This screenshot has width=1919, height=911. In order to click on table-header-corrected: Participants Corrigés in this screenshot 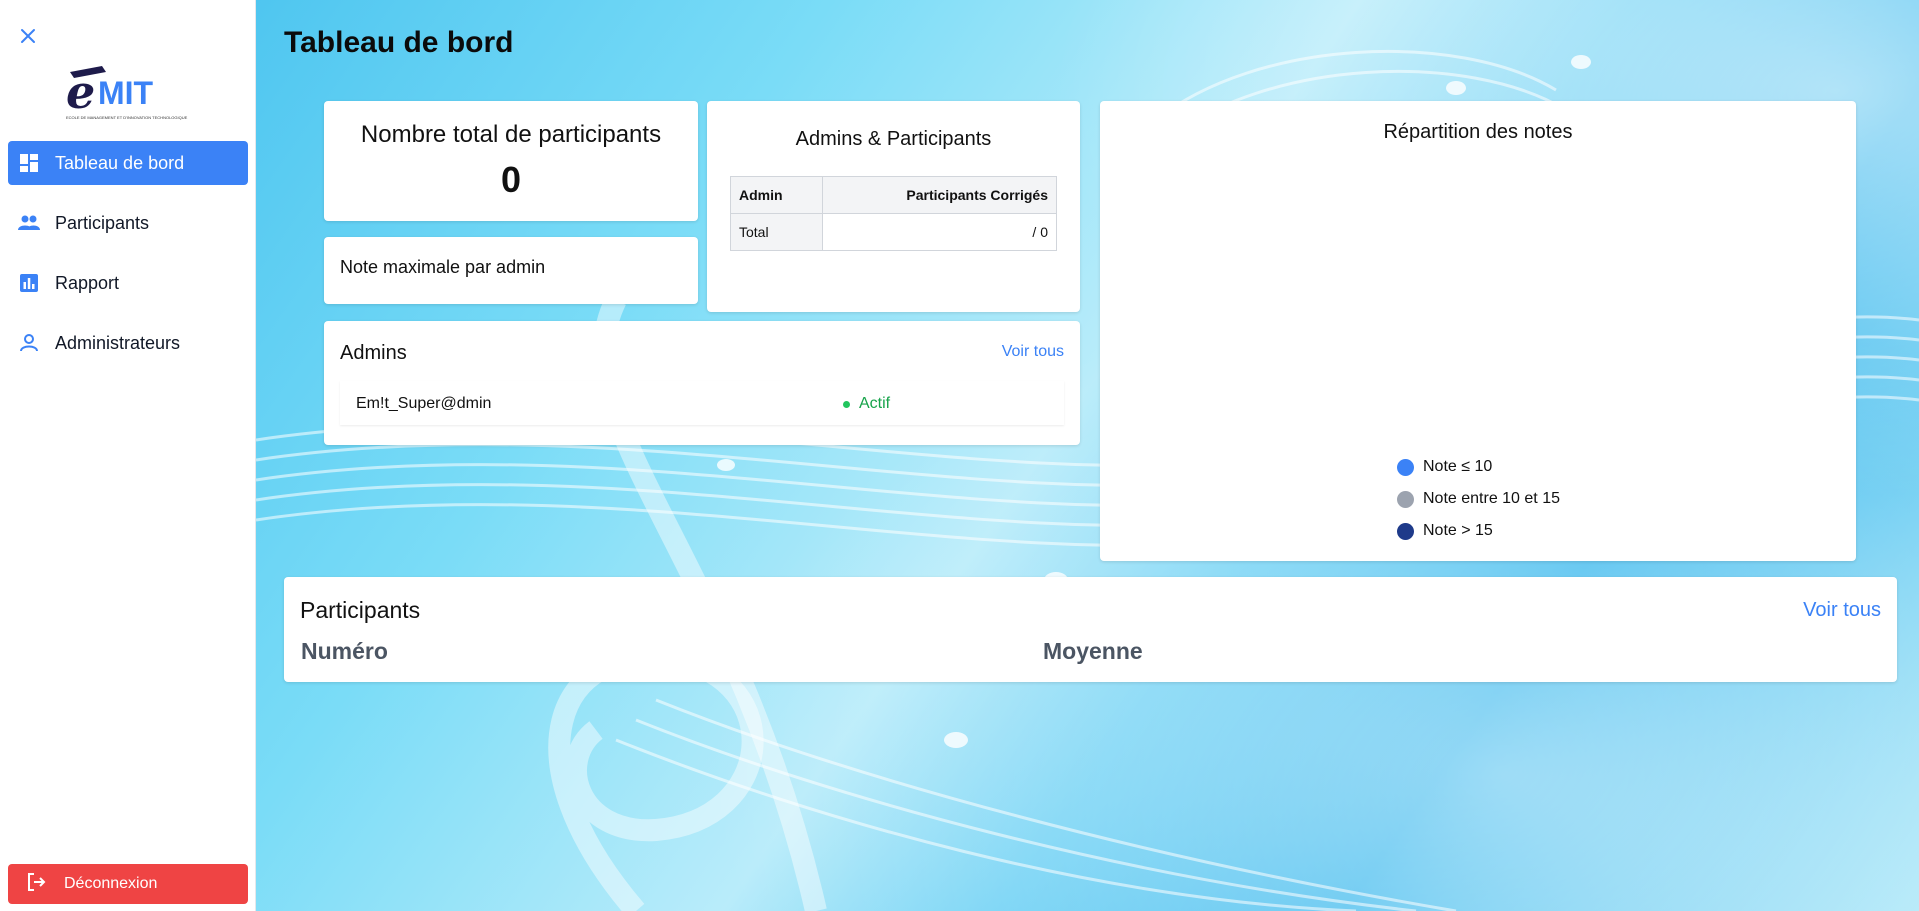, I will do `click(939, 195)`.